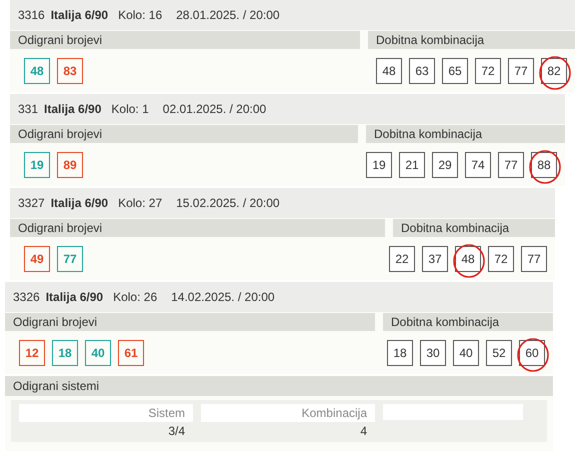 This screenshot has height=451, width=575. What do you see at coordinates (435, 259) in the screenshot?
I see `winning-number: 37` at bounding box center [435, 259].